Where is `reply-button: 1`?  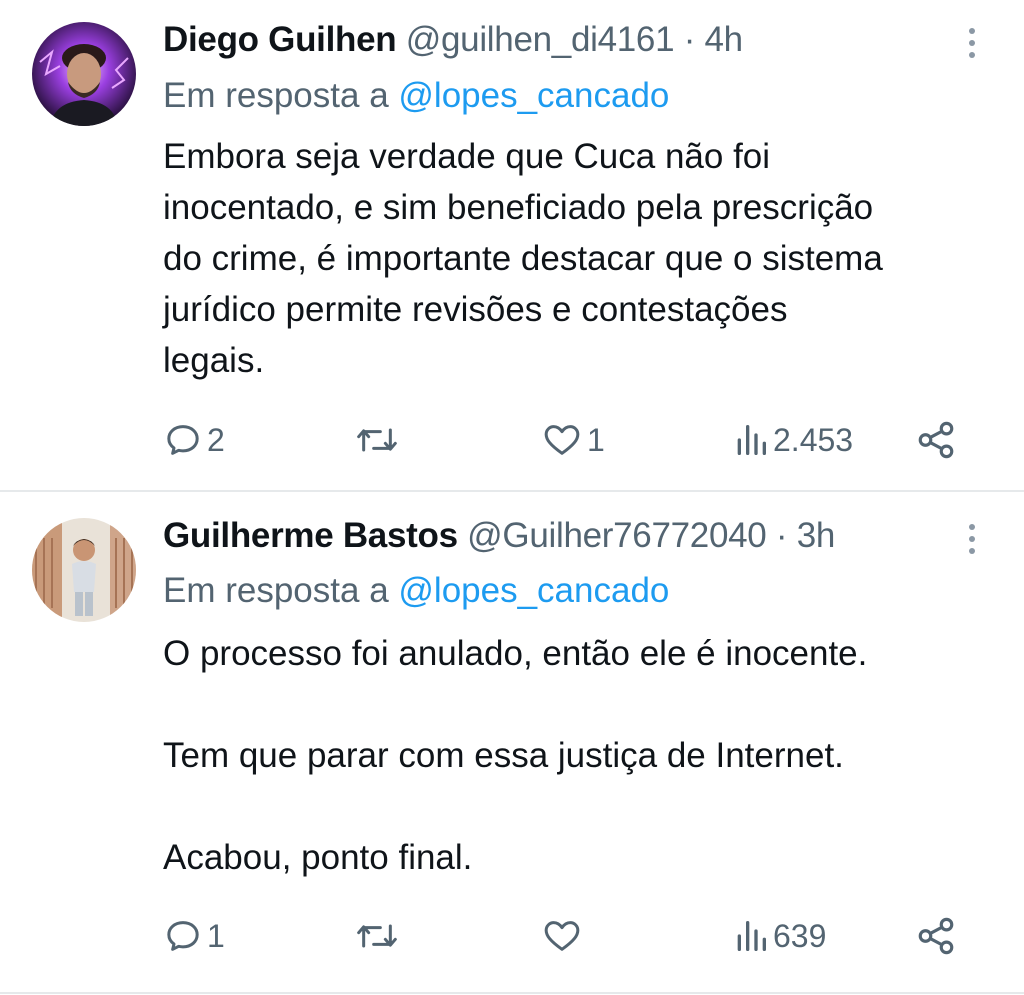
reply-button: 1 is located at coordinates (194, 936).